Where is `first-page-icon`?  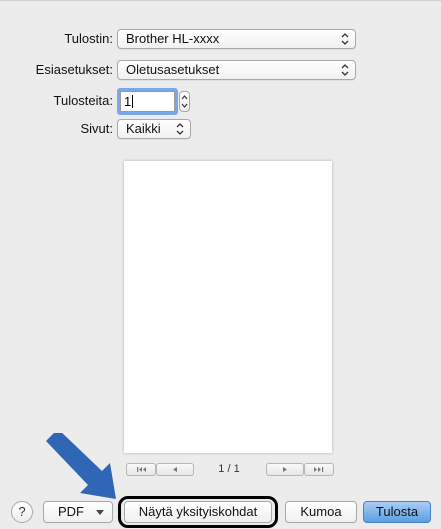 first-page-icon is located at coordinates (141, 469).